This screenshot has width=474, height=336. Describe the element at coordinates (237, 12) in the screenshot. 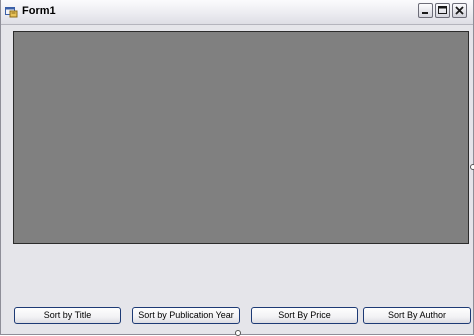

I see `title-bar: Form1` at that location.